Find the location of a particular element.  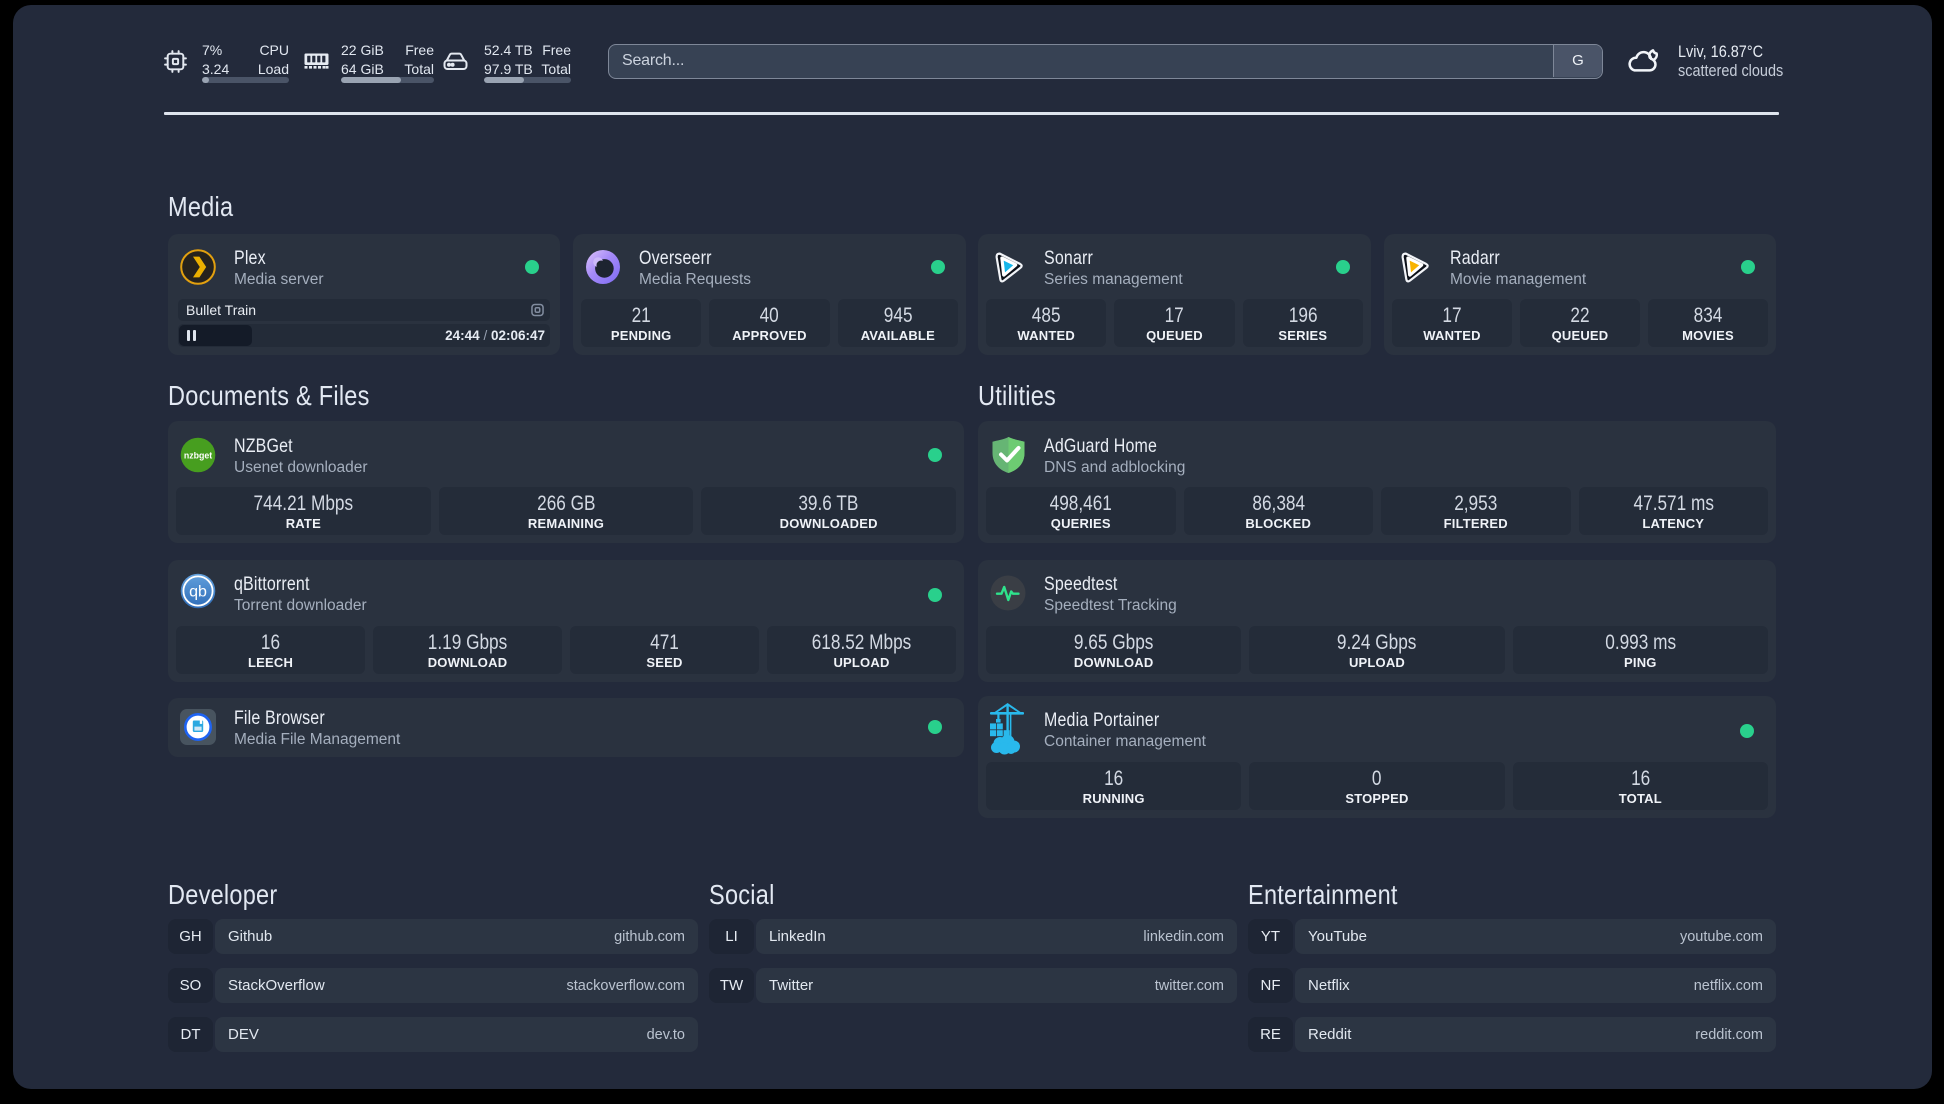

svg-text: nzbget is located at coordinates (198, 455).